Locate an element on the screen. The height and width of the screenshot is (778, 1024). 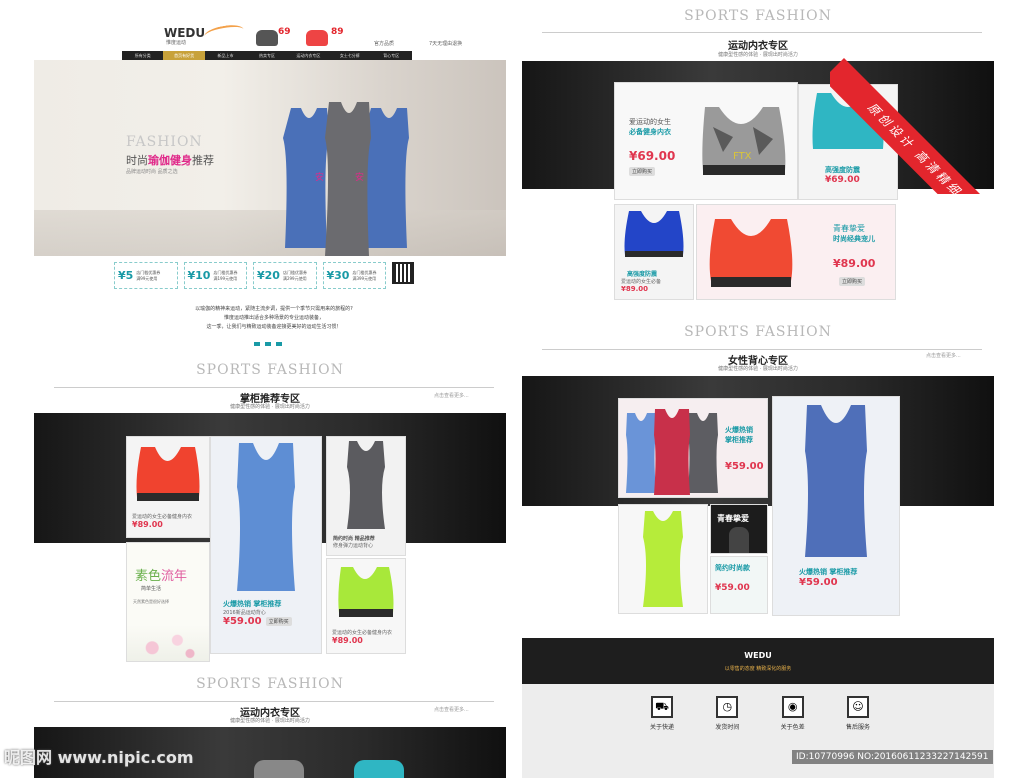
nav-item-vest: 背心专区 is located at coordinates (391, 55).